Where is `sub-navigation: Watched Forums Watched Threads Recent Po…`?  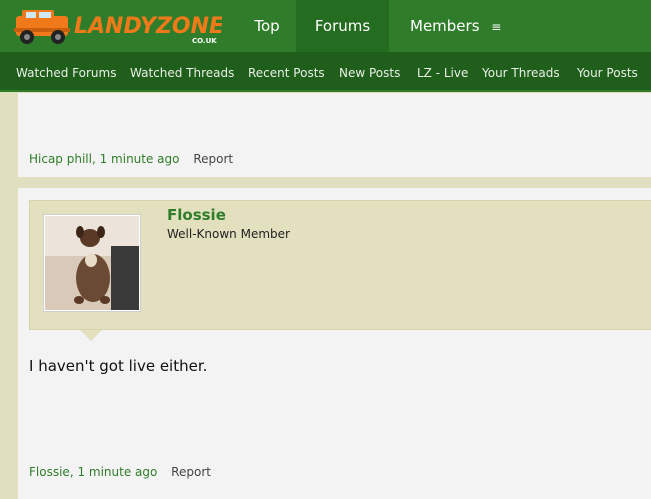 sub-navigation: Watched Forums Watched Threads Recent Po… is located at coordinates (325, 72).